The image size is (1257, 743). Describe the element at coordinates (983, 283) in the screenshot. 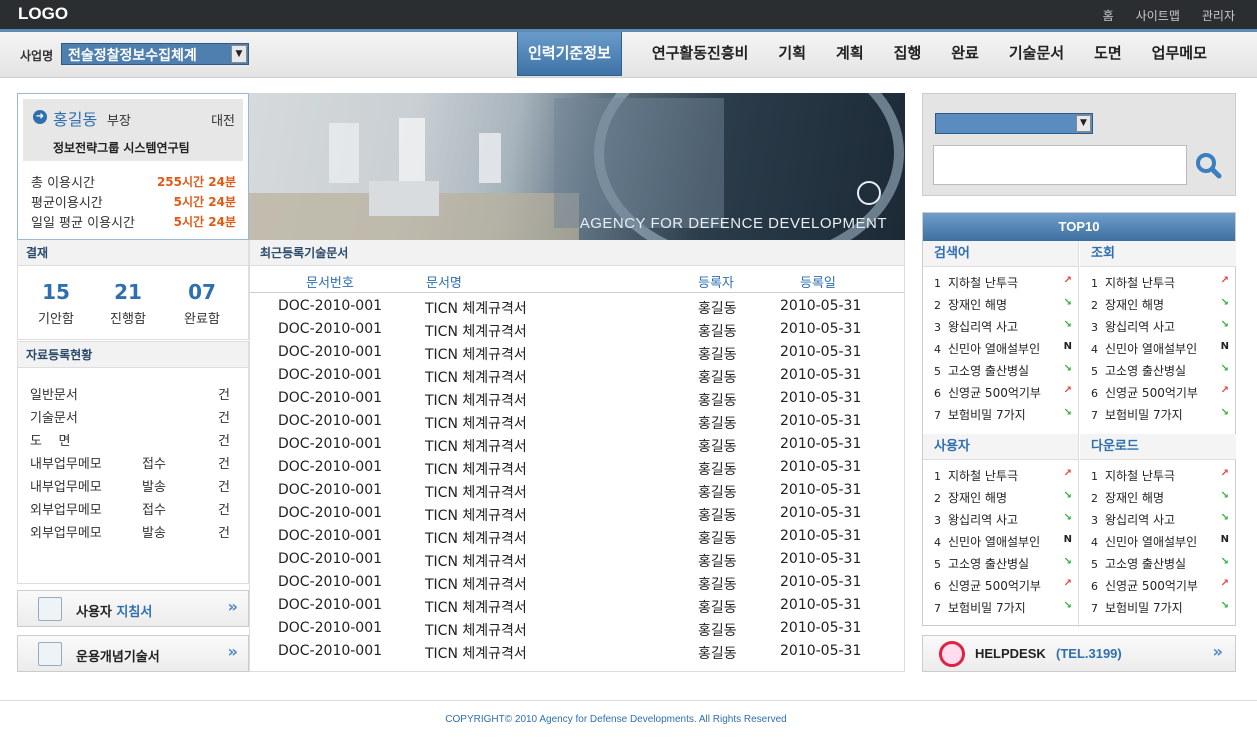

I see `rank-text: 지하철 난투극` at that location.